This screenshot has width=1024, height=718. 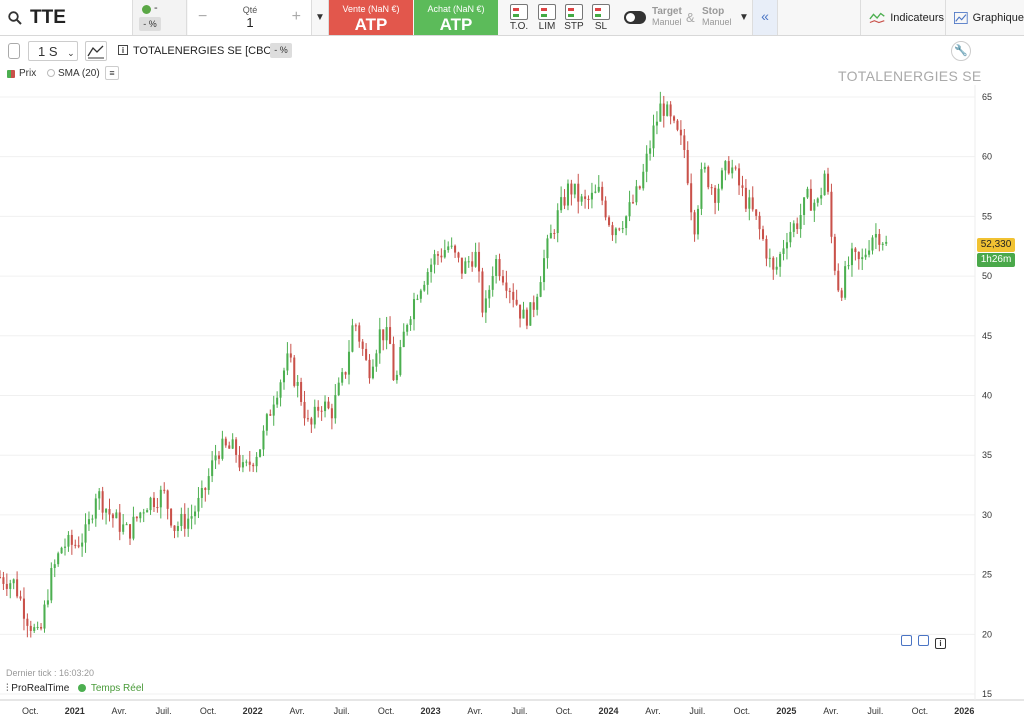 I want to click on graph-label: Graphique, so click(x=998, y=17).